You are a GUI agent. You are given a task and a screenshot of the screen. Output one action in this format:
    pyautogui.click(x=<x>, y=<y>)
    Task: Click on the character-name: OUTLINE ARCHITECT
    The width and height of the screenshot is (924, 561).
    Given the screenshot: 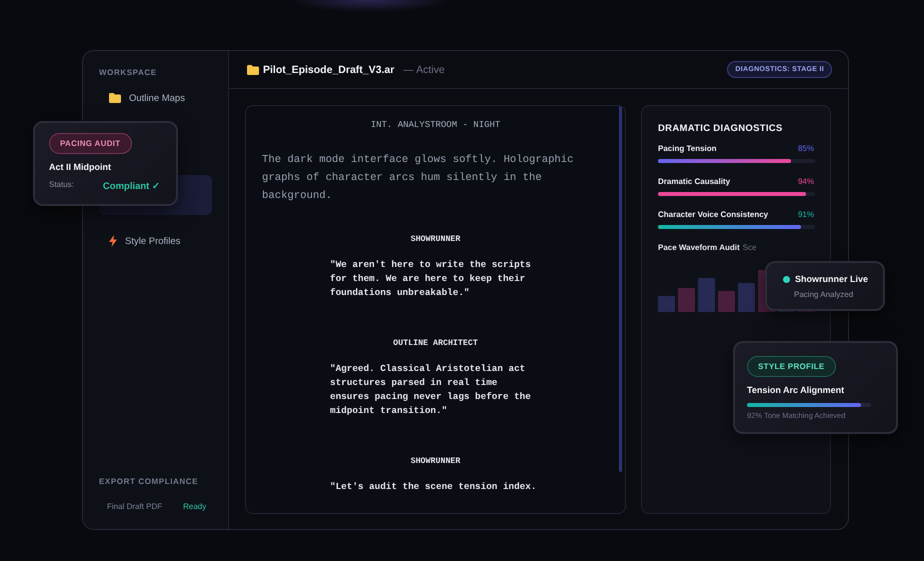 What is the action you would take?
    pyautogui.click(x=435, y=343)
    